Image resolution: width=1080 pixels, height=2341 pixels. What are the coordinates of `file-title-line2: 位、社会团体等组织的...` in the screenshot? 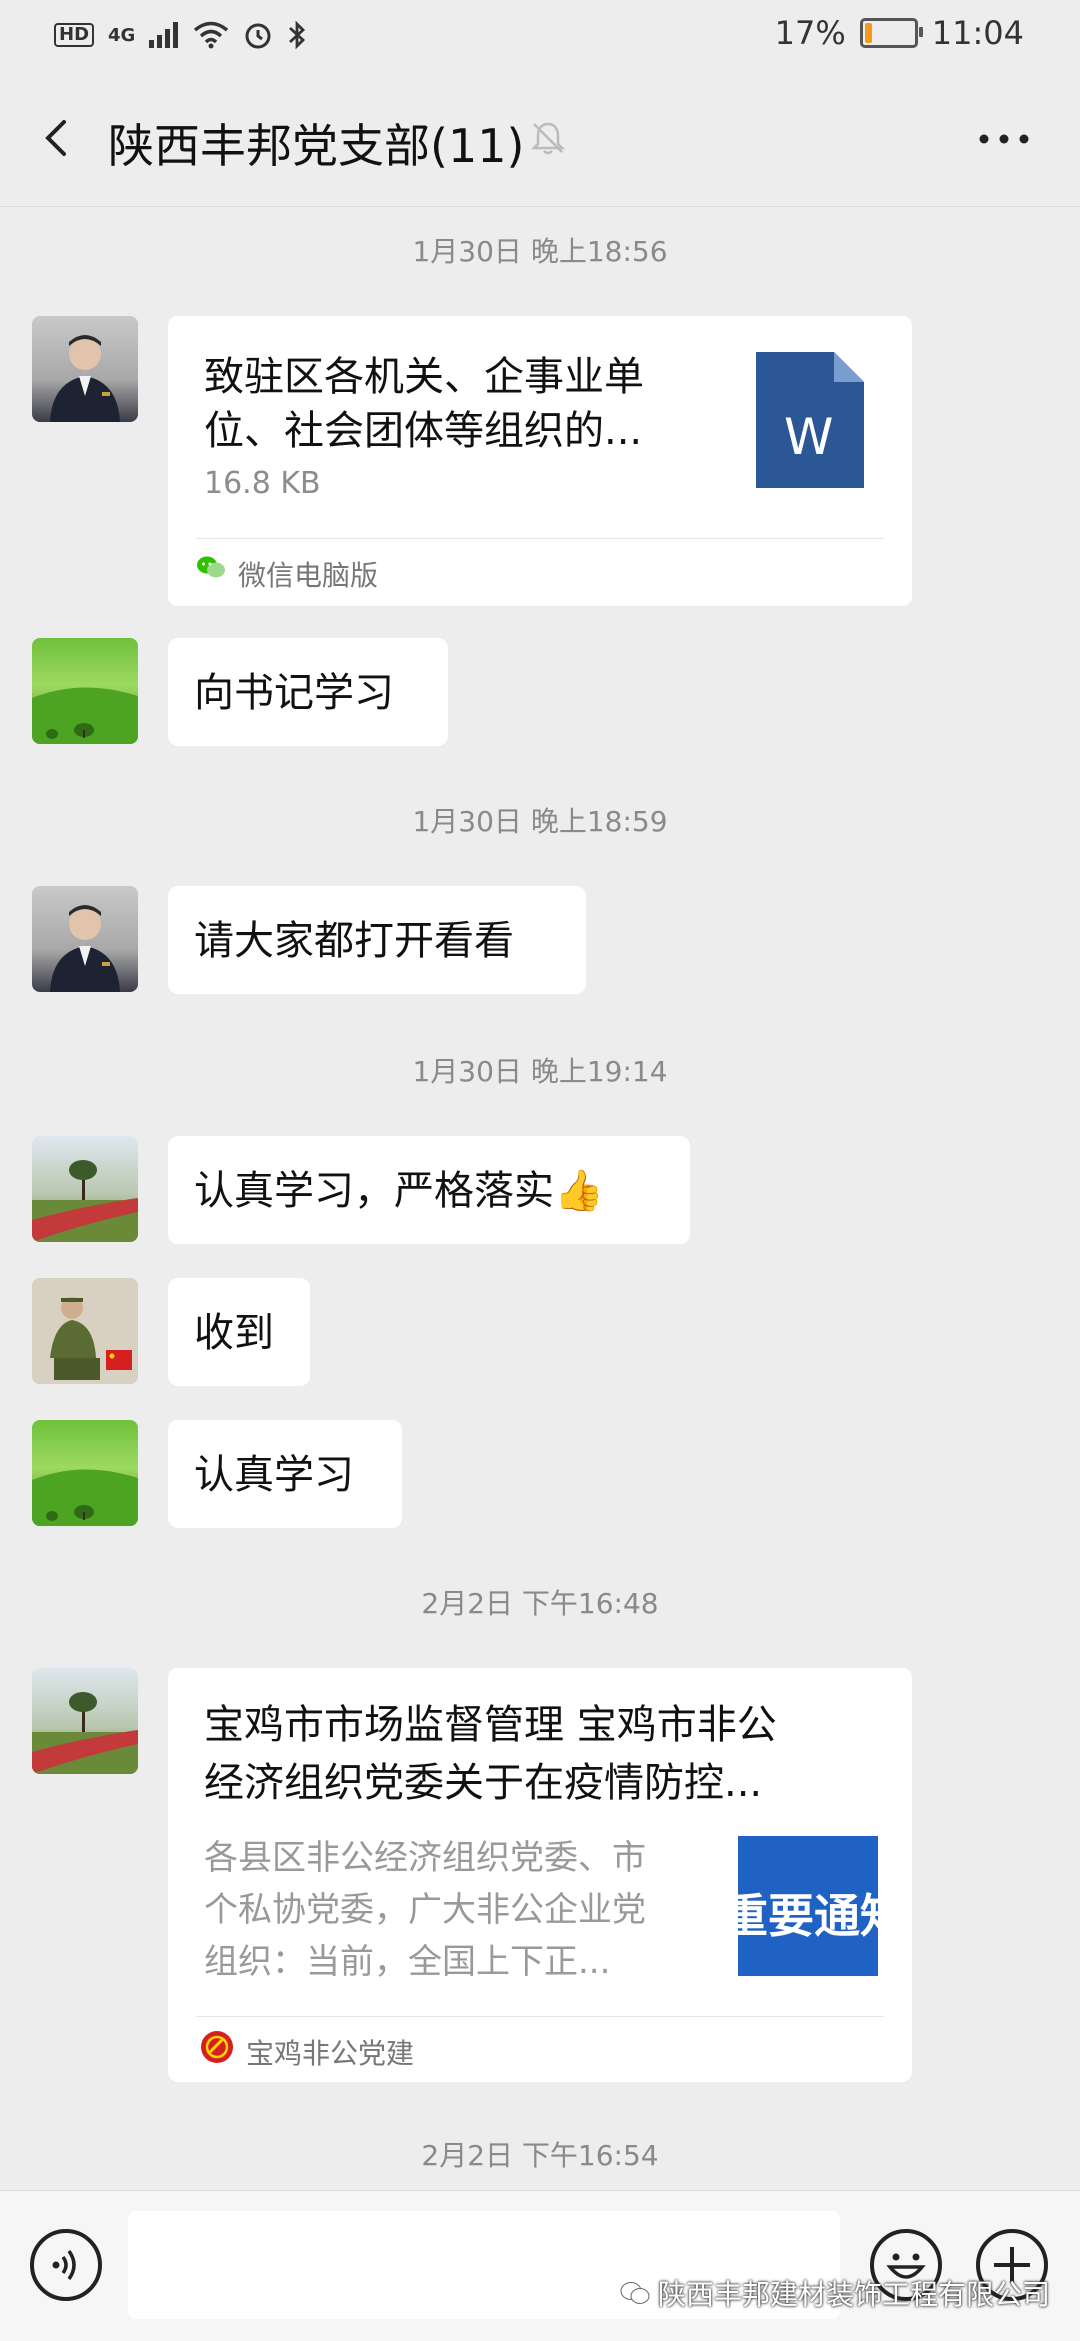 It's located at (423, 431).